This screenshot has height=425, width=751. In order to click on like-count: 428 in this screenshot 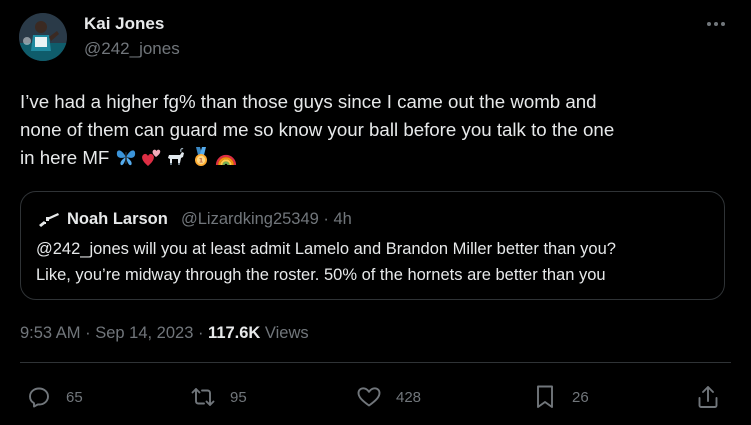, I will do `click(409, 397)`.